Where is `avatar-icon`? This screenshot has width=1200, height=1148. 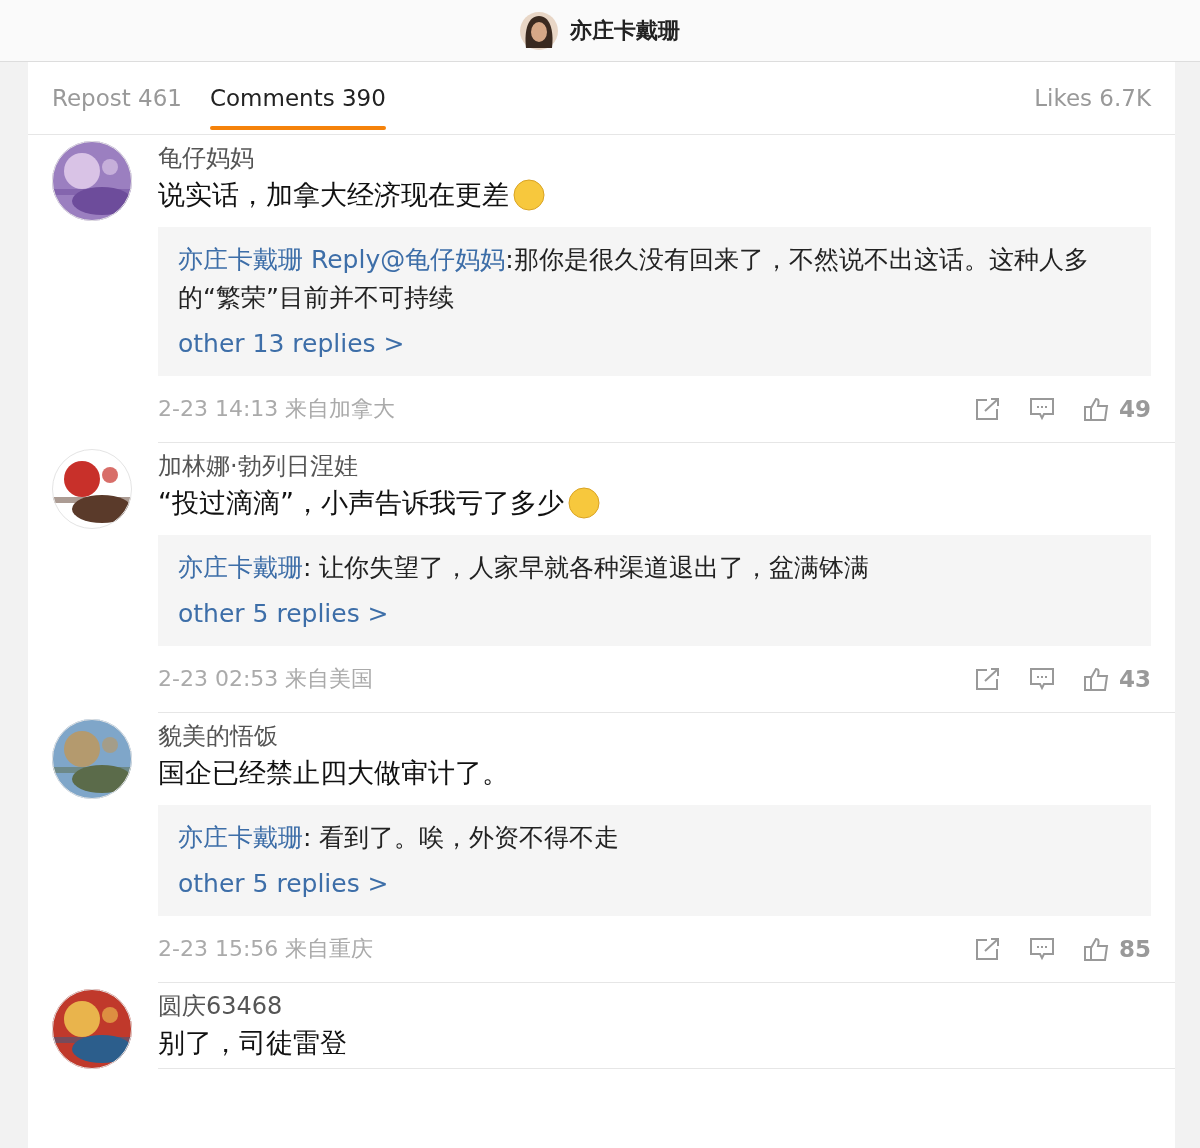
avatar-icon is located at coordinates (539, 30).